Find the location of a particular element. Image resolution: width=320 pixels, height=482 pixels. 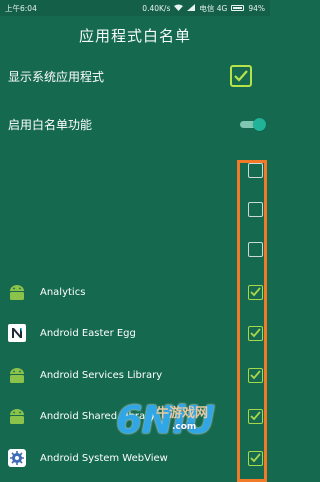

setting-label: 显示系统应用程式 is located at coordinates (56, 76).